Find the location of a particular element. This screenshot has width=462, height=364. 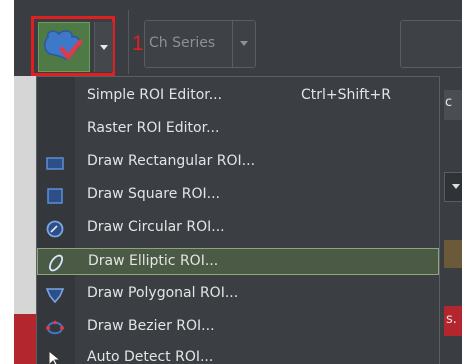

right-panel-dropdown is located at coordinates (453, 187).